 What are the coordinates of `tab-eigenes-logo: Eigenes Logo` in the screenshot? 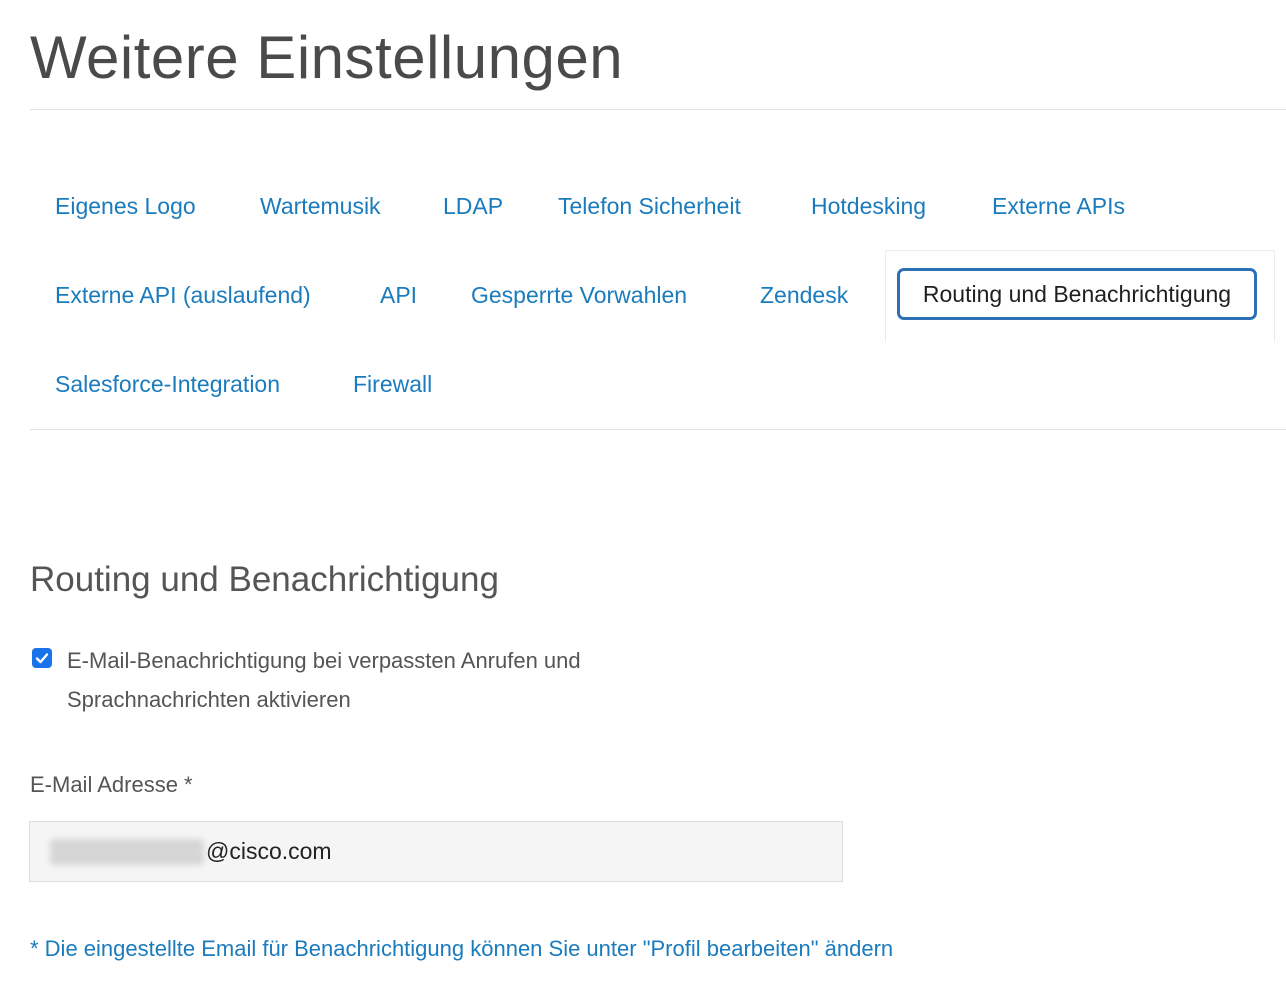 It's located at (125, 206).